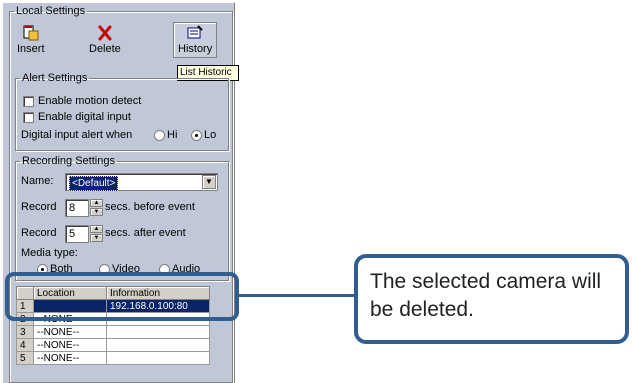 Image resolution: width=632 pixels, height=383 pixels. Describe the element at coordinates (77, 135) in the screenshot. I see `digital-alert-label: Digital input alert when` at that location.